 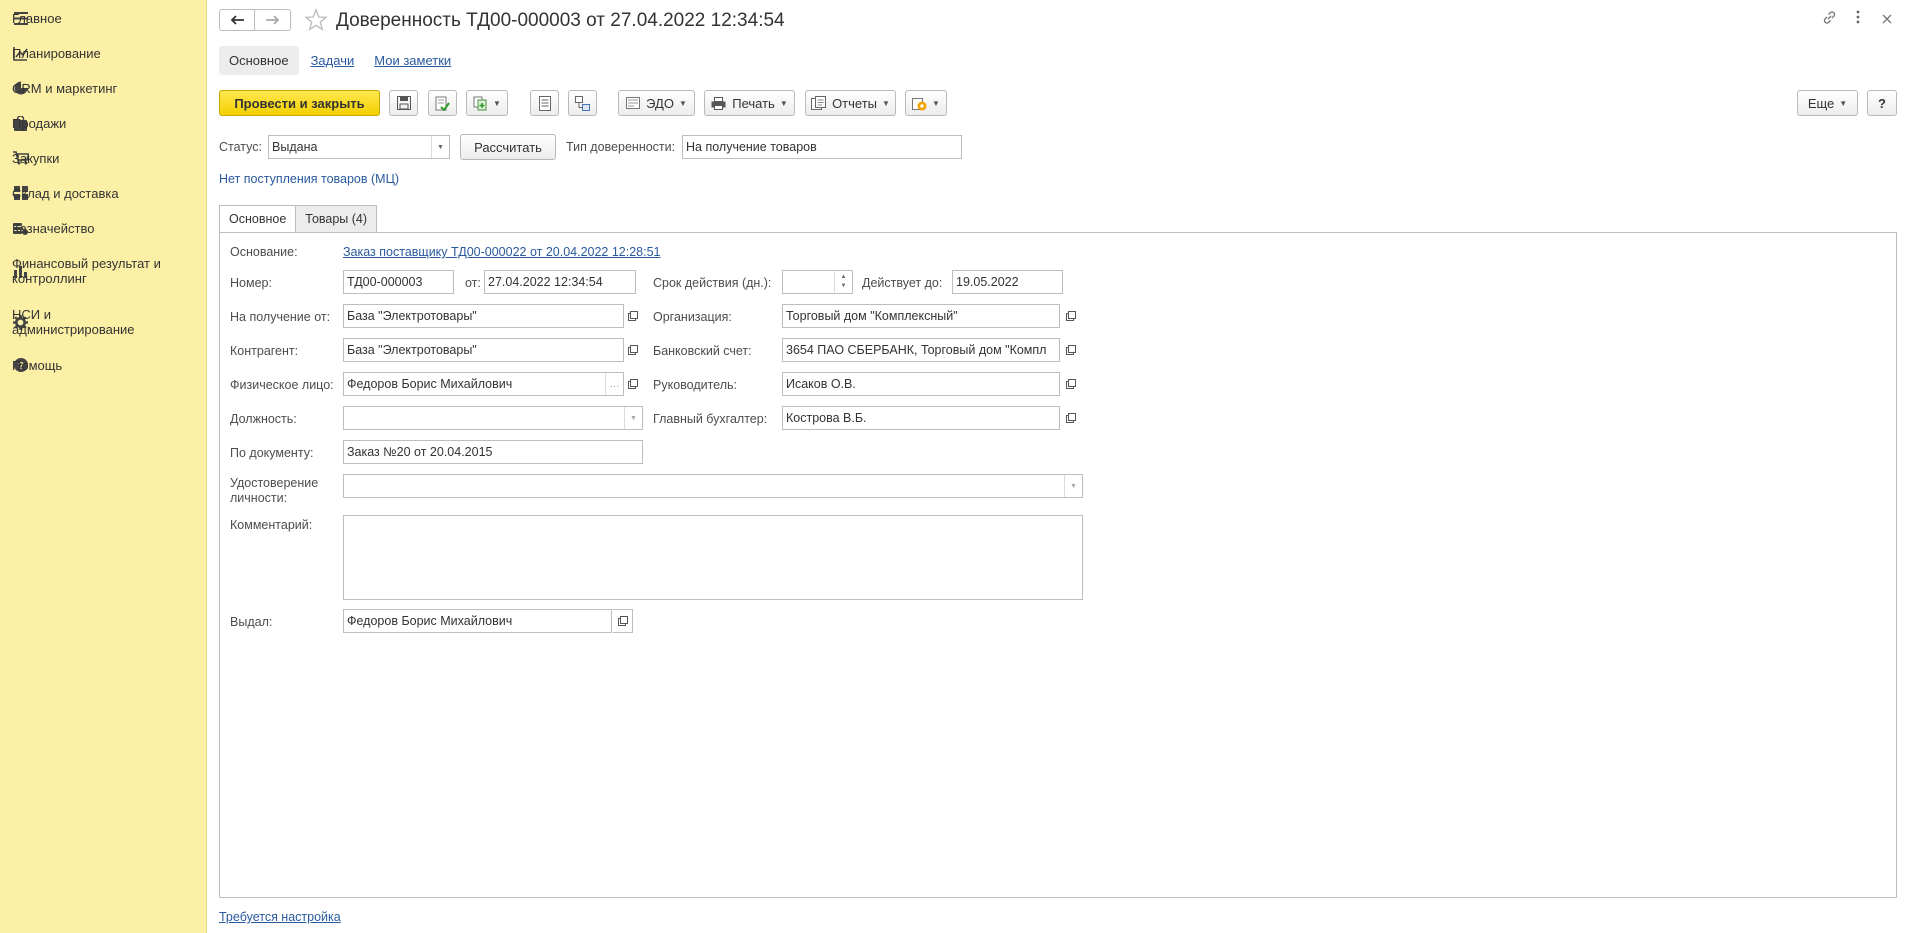 I want to click on post-and-close-button: Провести и закрыть, so click(x=299, y=103).